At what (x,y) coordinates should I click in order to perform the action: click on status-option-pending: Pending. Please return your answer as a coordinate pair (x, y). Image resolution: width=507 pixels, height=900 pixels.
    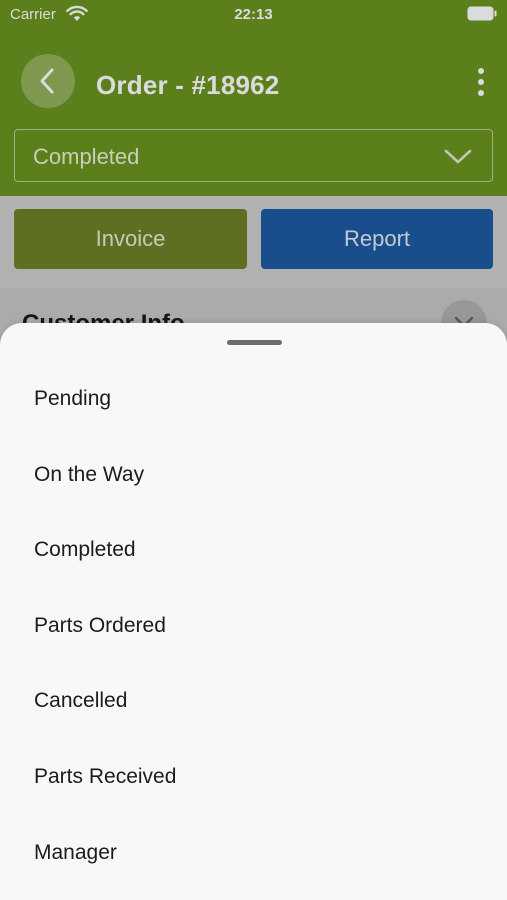
    Looking at the image, I should click on (253, 399).